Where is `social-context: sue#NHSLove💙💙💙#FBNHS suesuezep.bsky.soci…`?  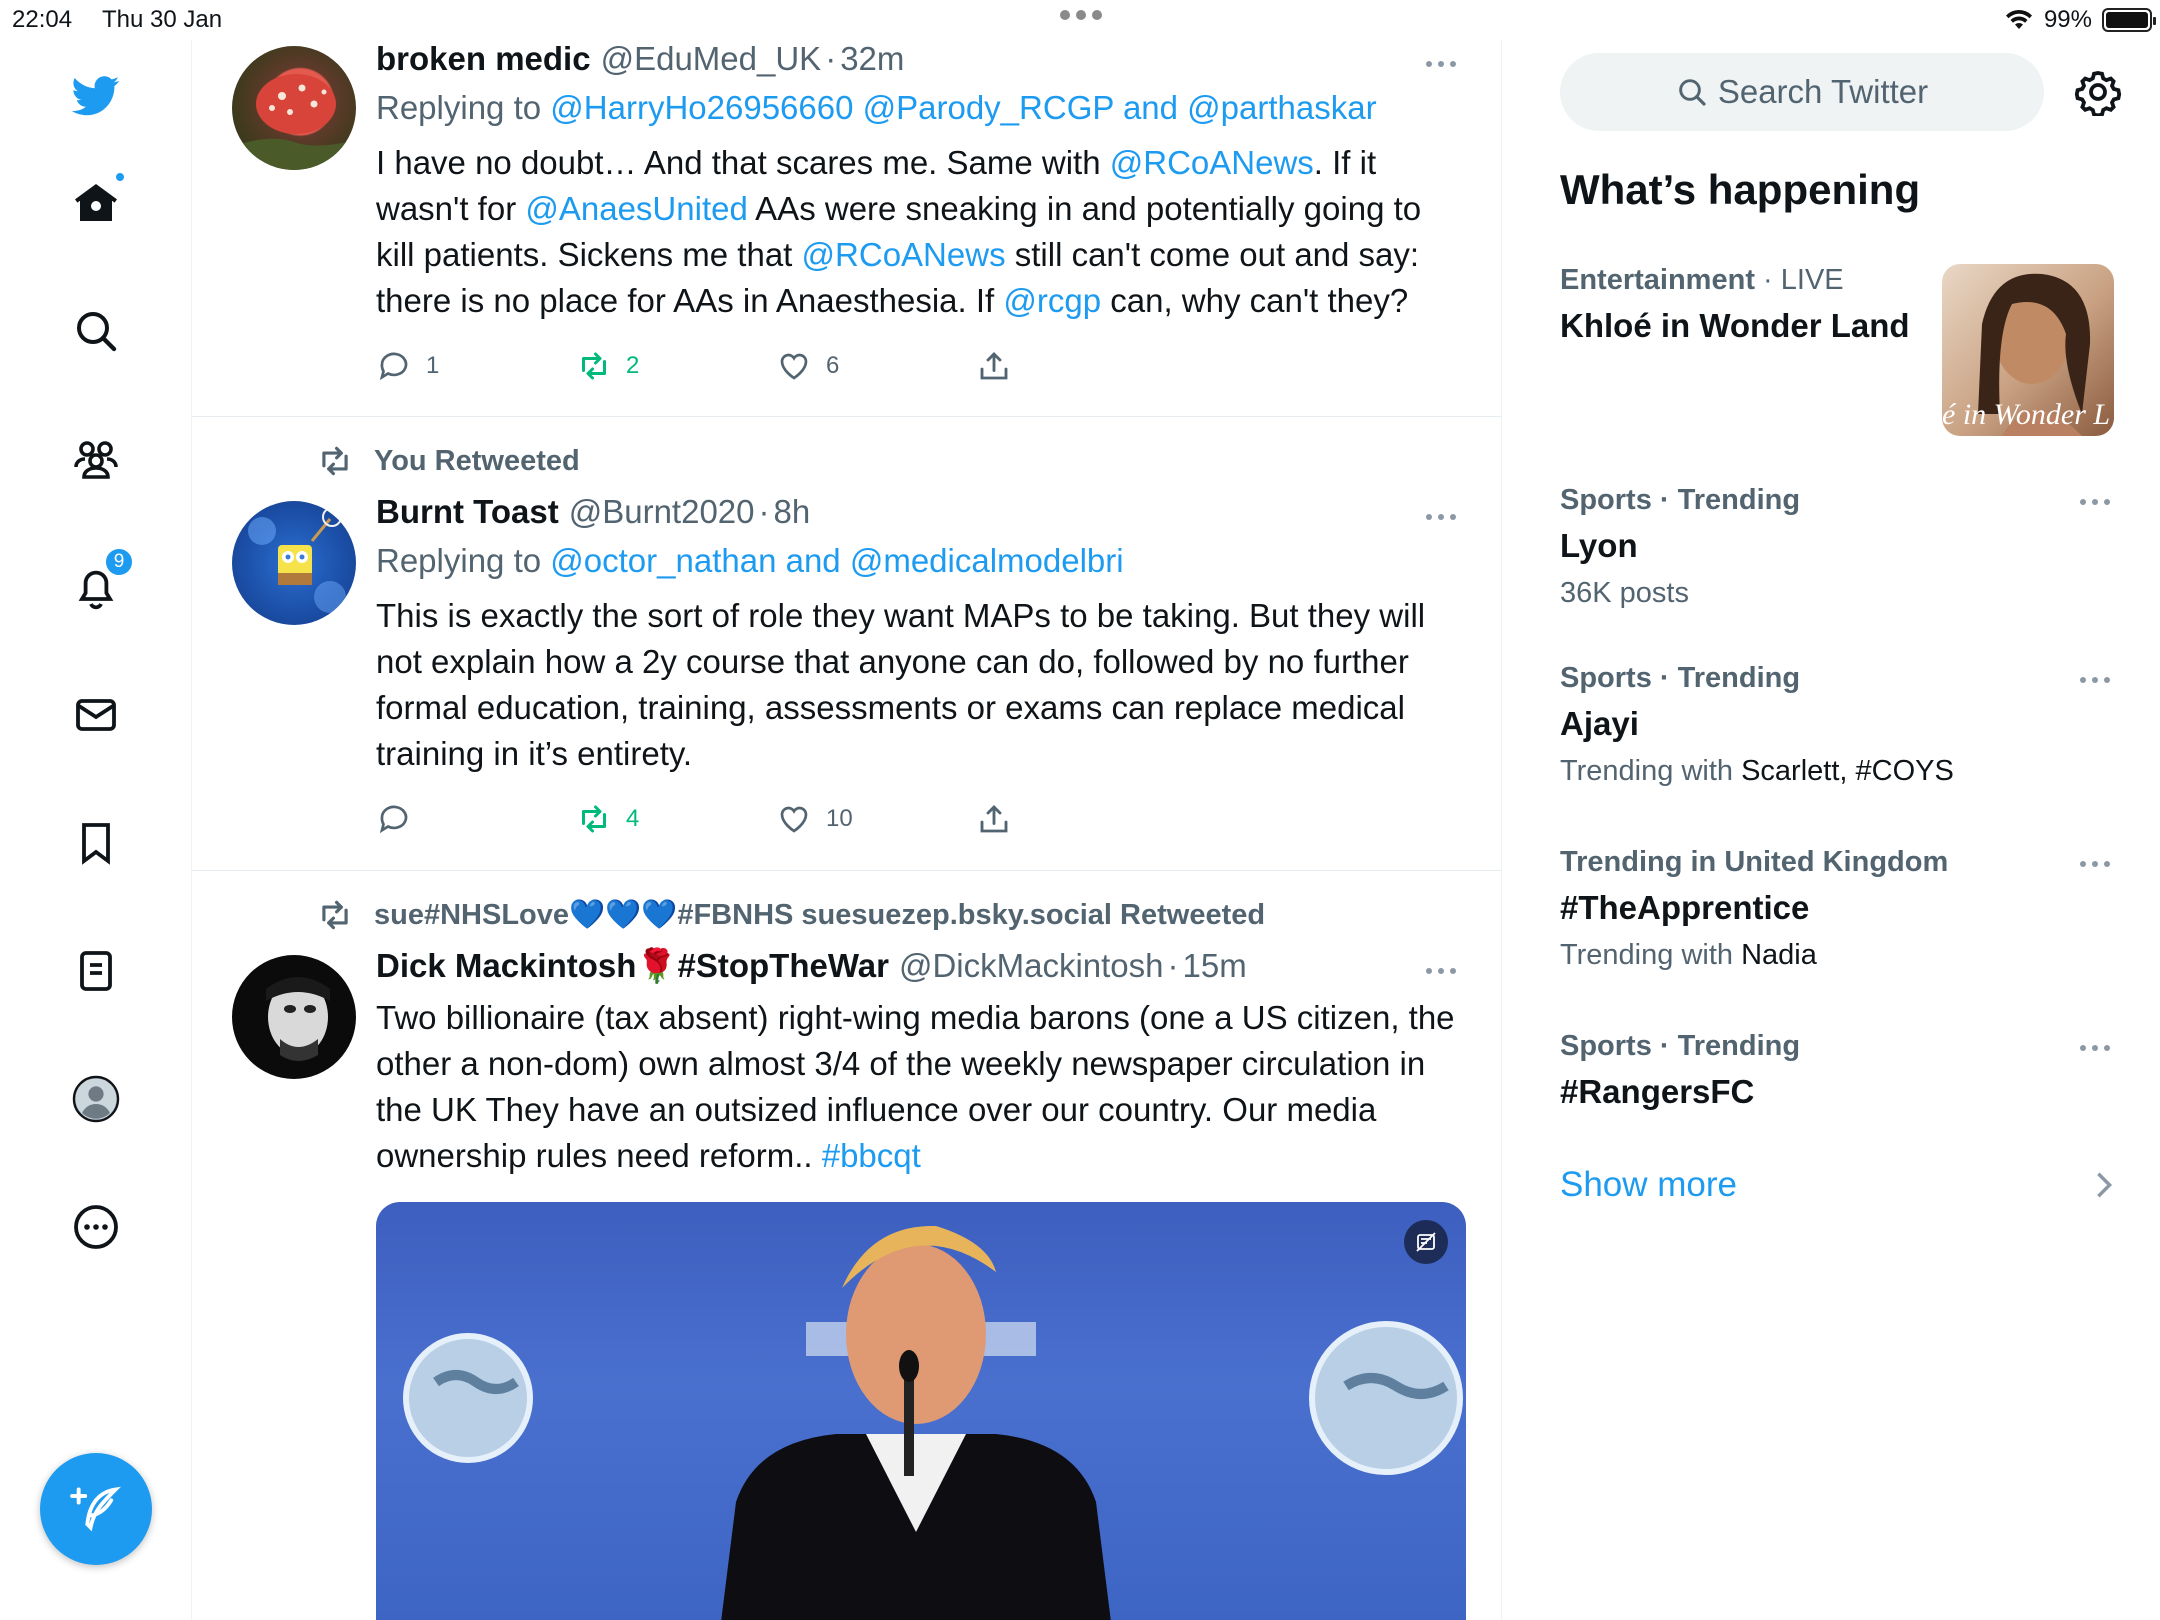 social-context: sue#NHSLove💙💙💙#FBNHS suesuezep.bsky.soci… is located at coordinates (790, 915).